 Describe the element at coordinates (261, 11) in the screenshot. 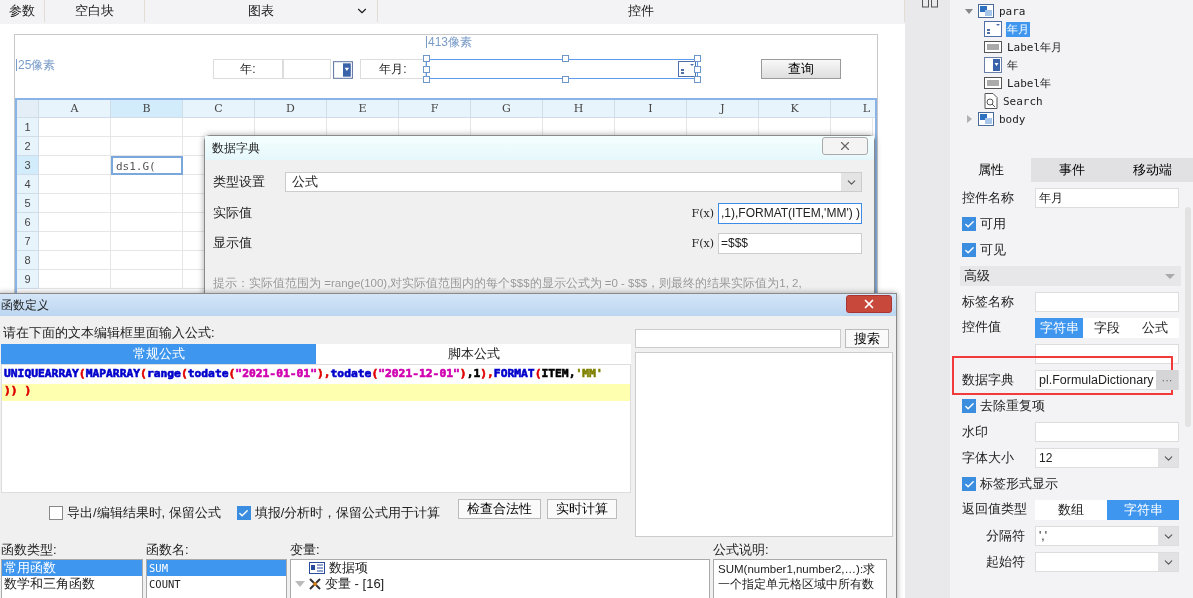

I see `toolbar-group-label: 图表` at that location.